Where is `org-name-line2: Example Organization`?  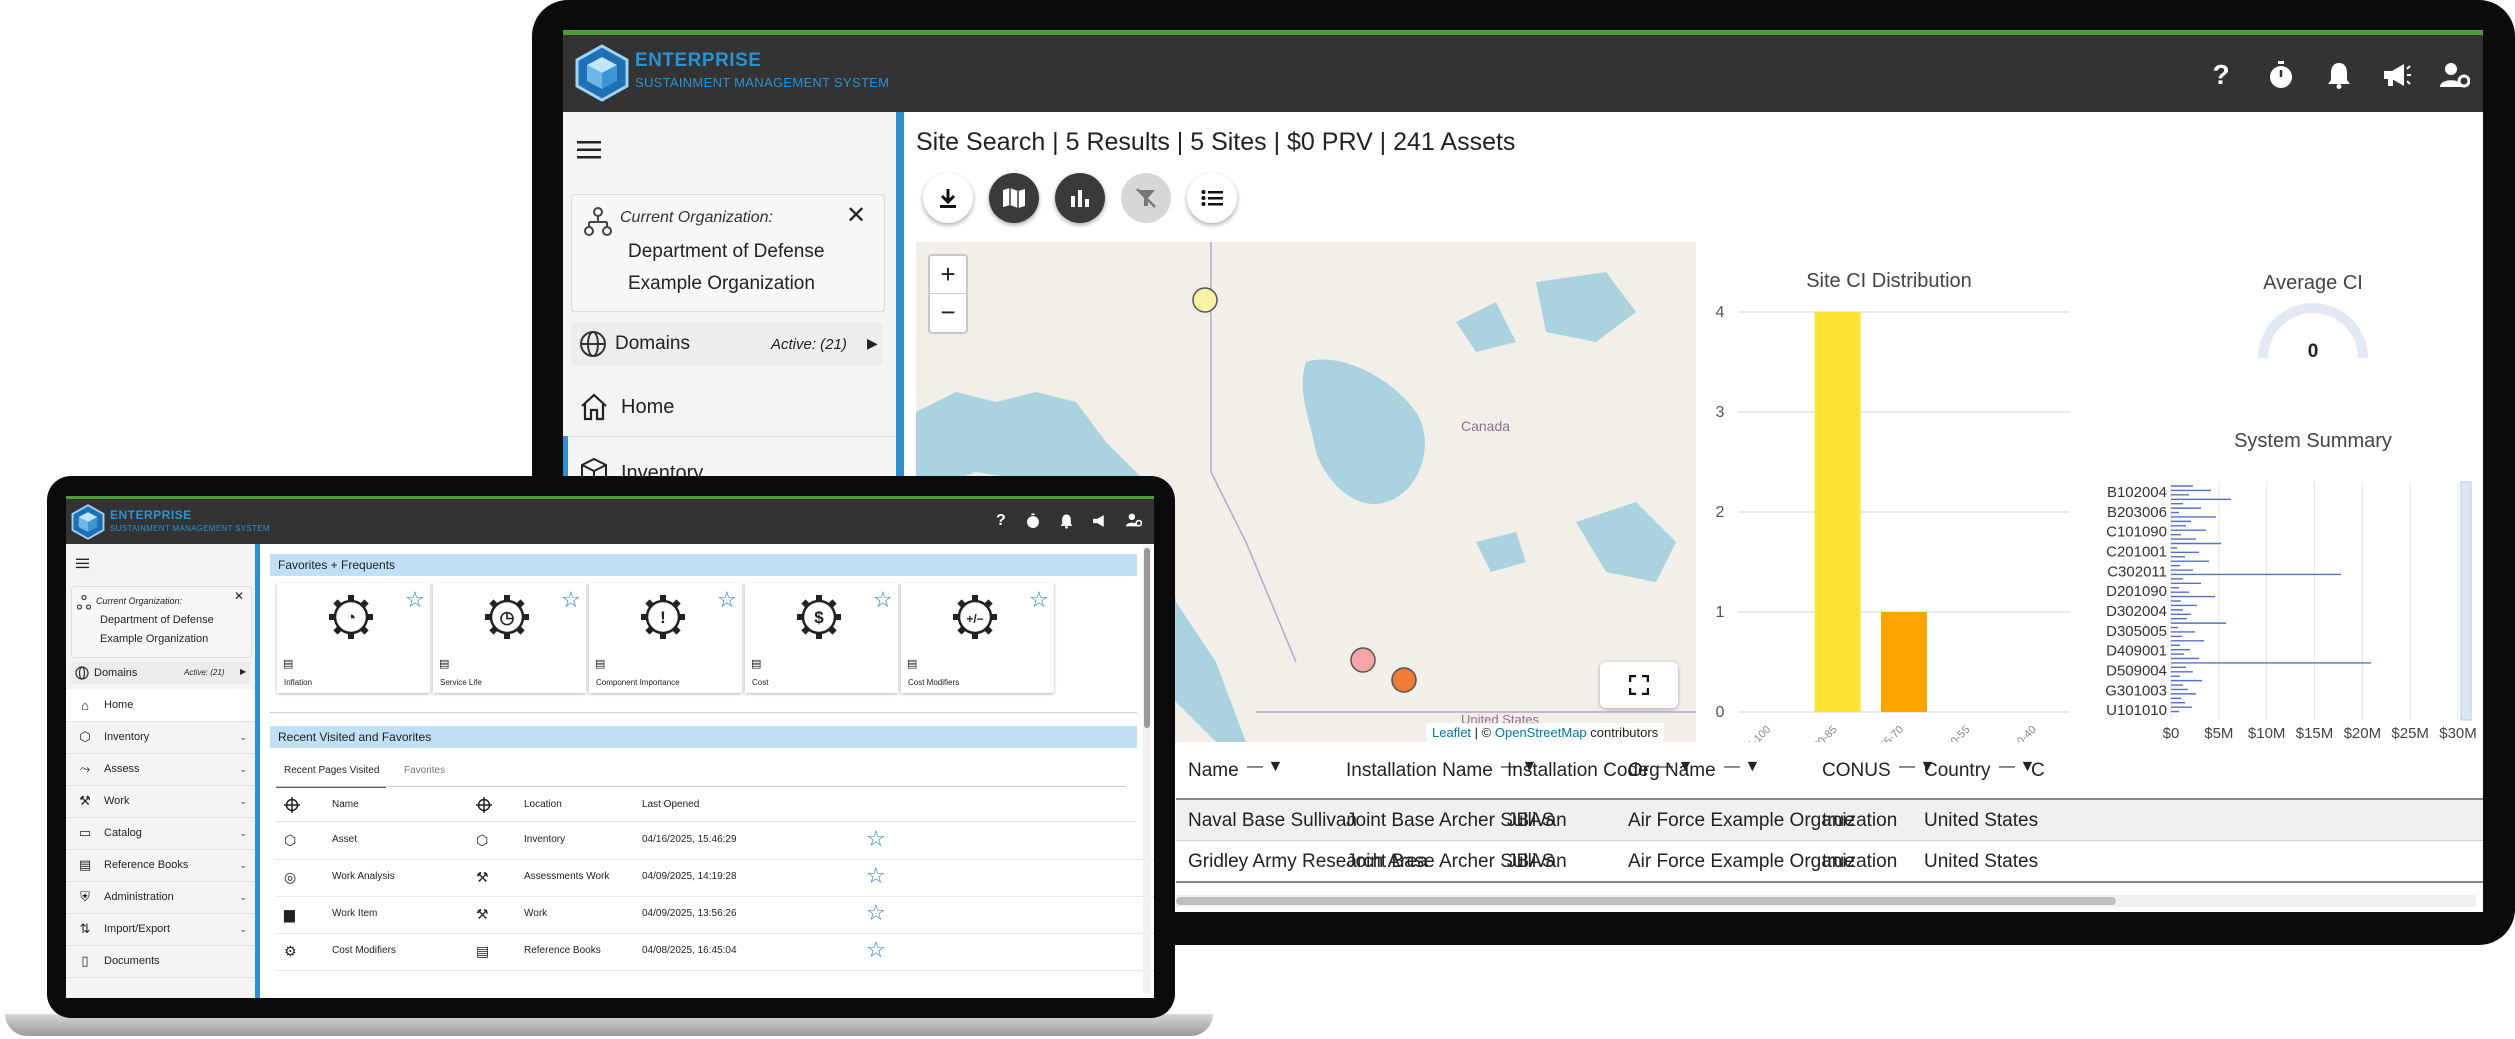
org-name-line2: Example Organization is located at coordinates (721, 283).